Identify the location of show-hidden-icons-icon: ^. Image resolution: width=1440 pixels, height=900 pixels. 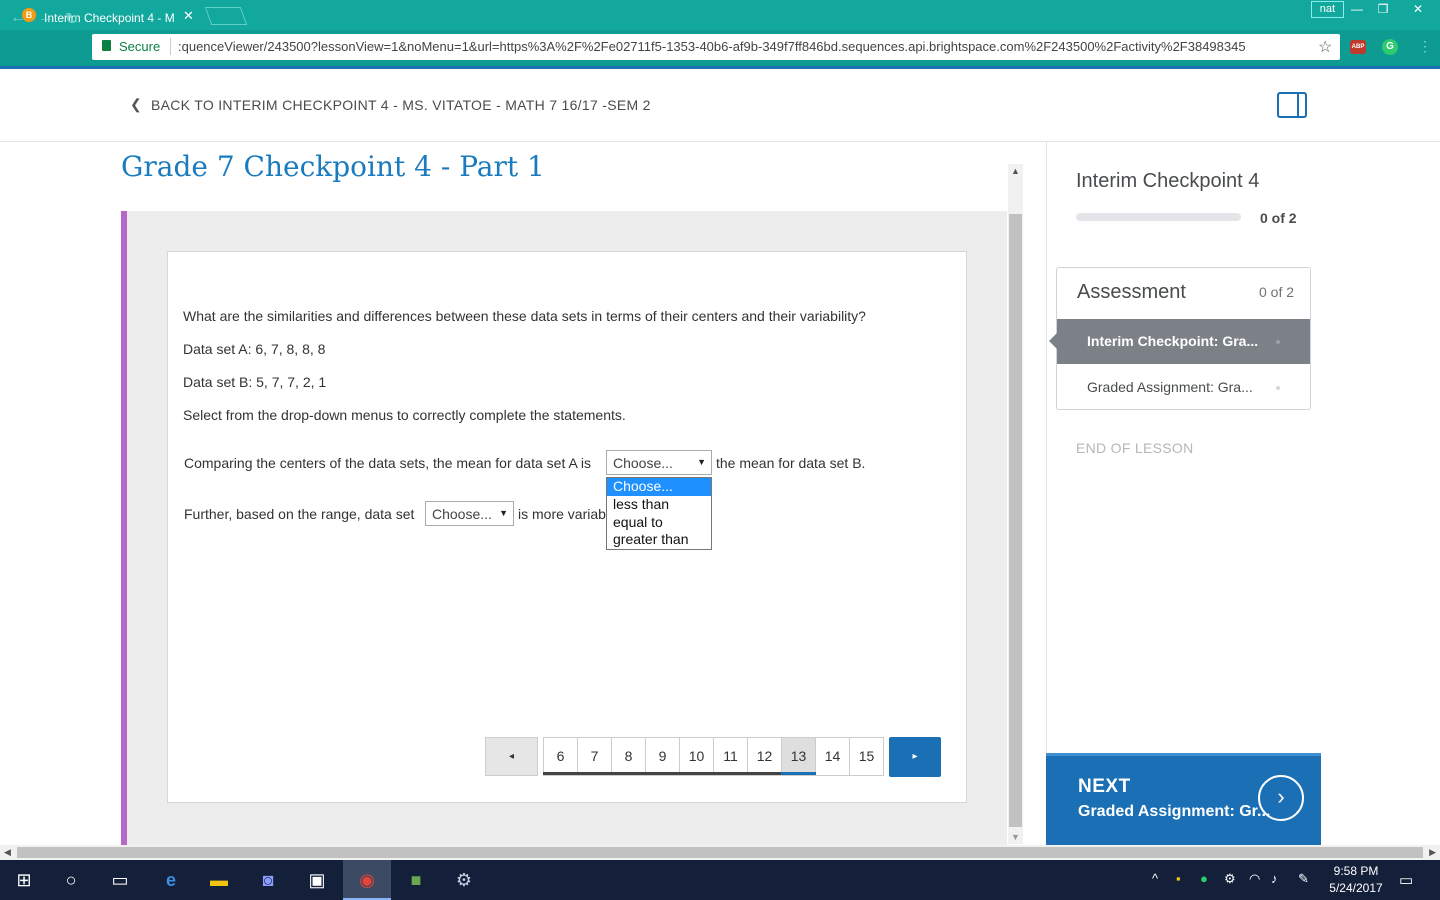
(1155, 878).